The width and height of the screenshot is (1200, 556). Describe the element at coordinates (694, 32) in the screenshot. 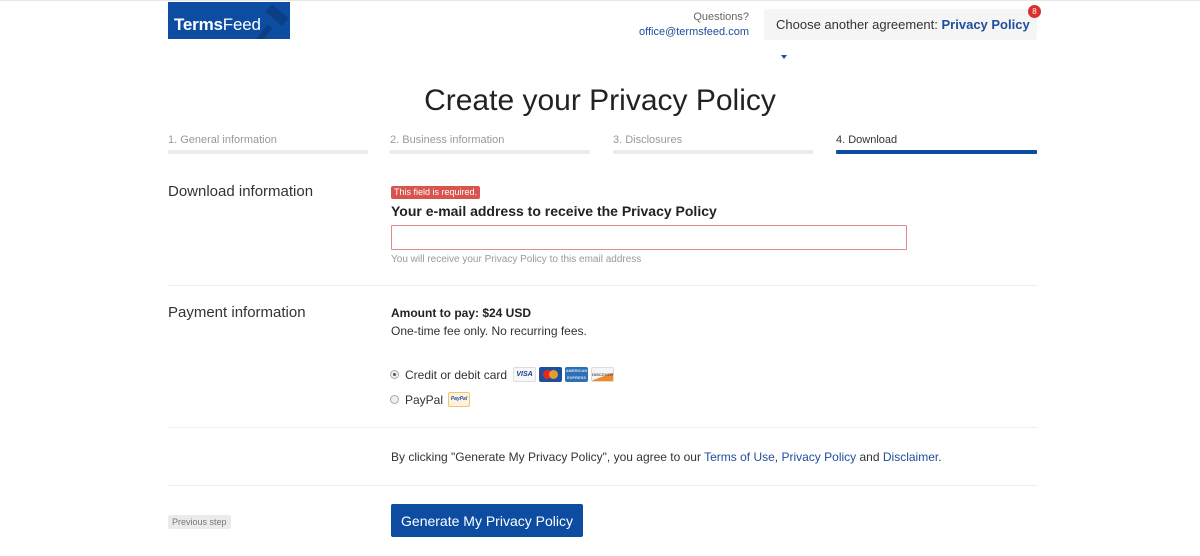

I see `contact-email-link: office@termsfeed.com` at that location.